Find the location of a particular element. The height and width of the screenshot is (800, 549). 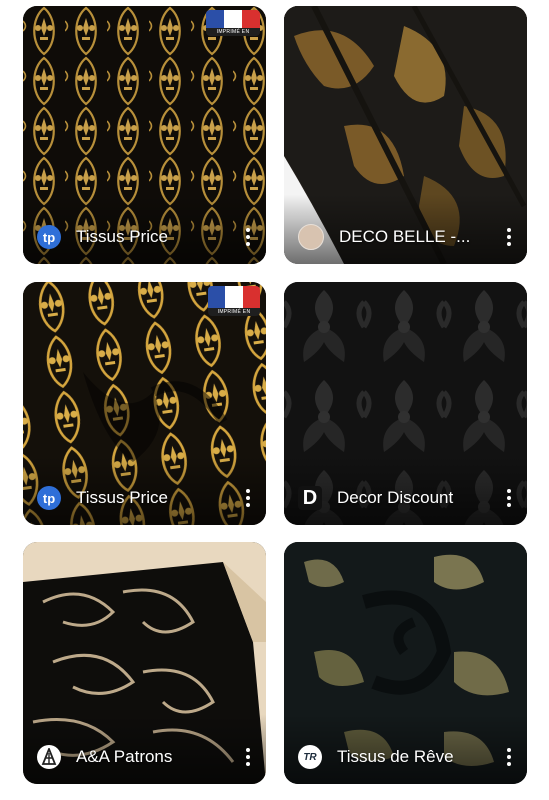

pin-footer: D Decor Discount is located at coordinates (407, 498).